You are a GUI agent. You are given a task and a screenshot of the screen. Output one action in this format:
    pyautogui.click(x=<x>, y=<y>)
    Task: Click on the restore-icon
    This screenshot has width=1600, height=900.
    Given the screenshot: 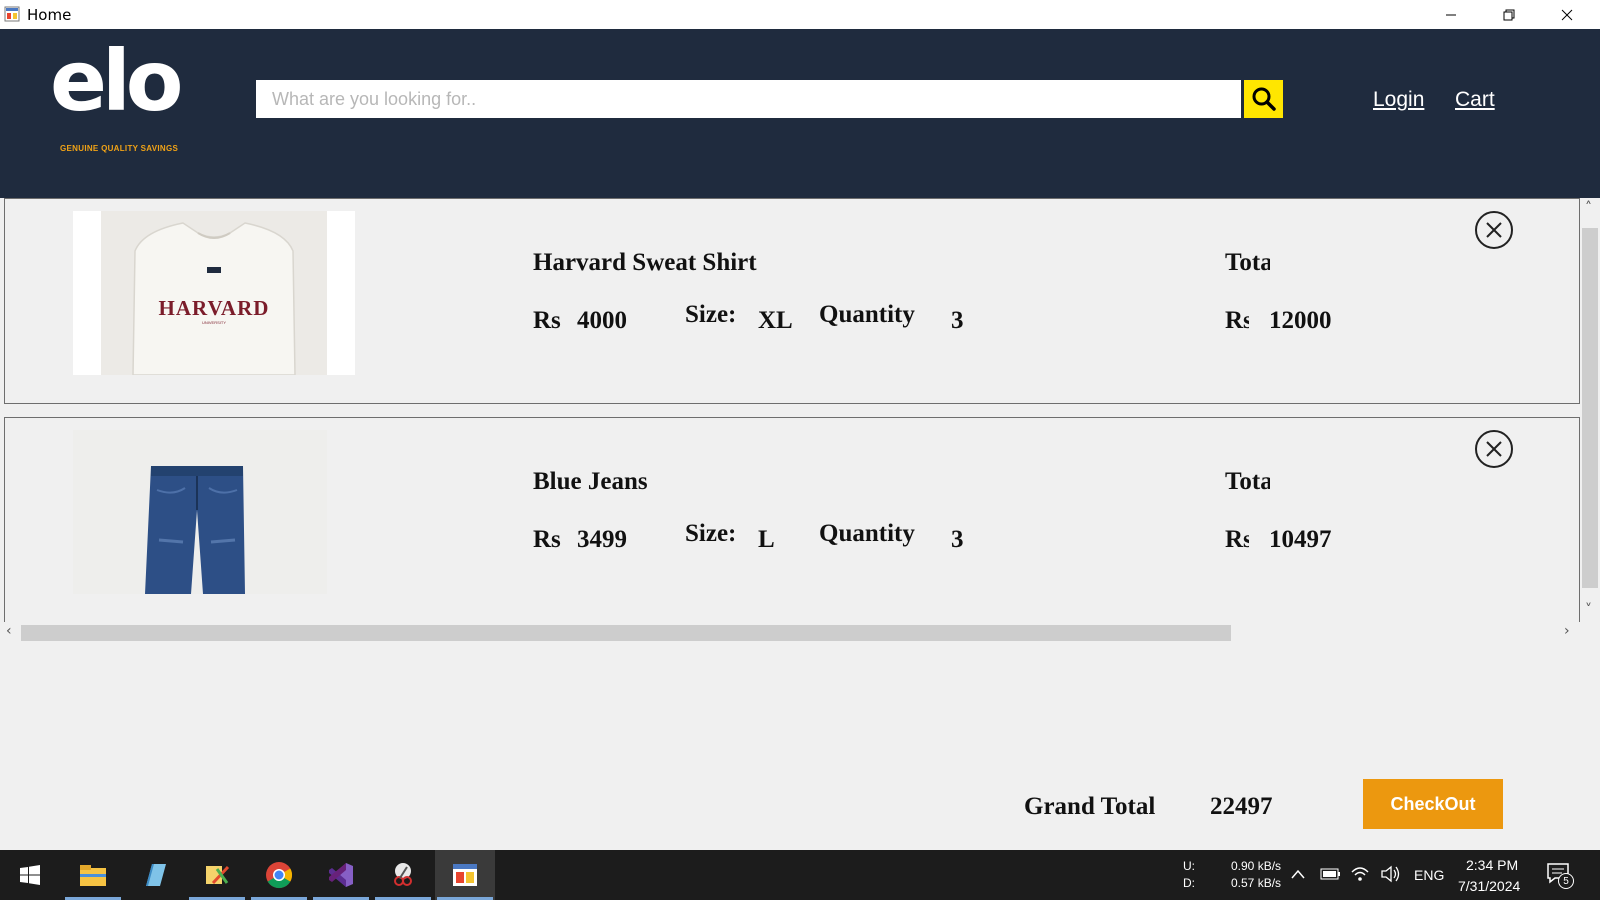 What is the action you would take?
    pyautogui.click(x=1509, y=14)
    